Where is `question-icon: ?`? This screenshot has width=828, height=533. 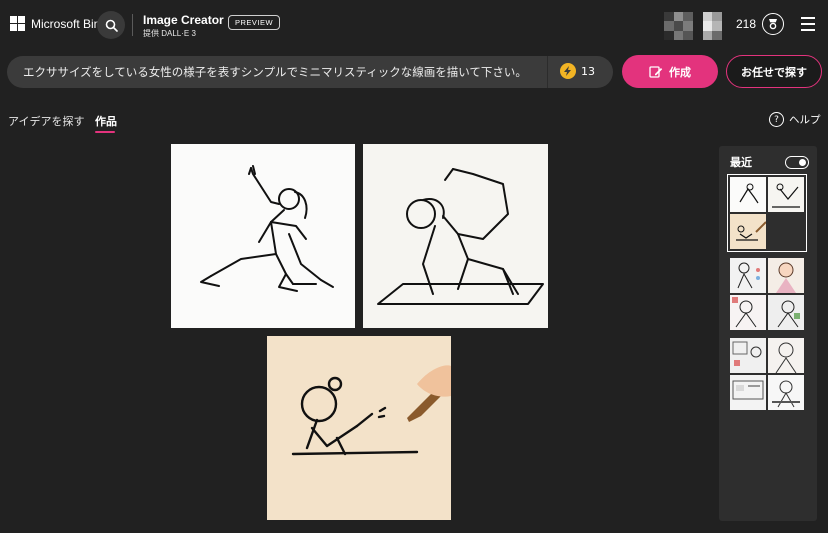 question-icon: ? is located at coordinates (776, 119).